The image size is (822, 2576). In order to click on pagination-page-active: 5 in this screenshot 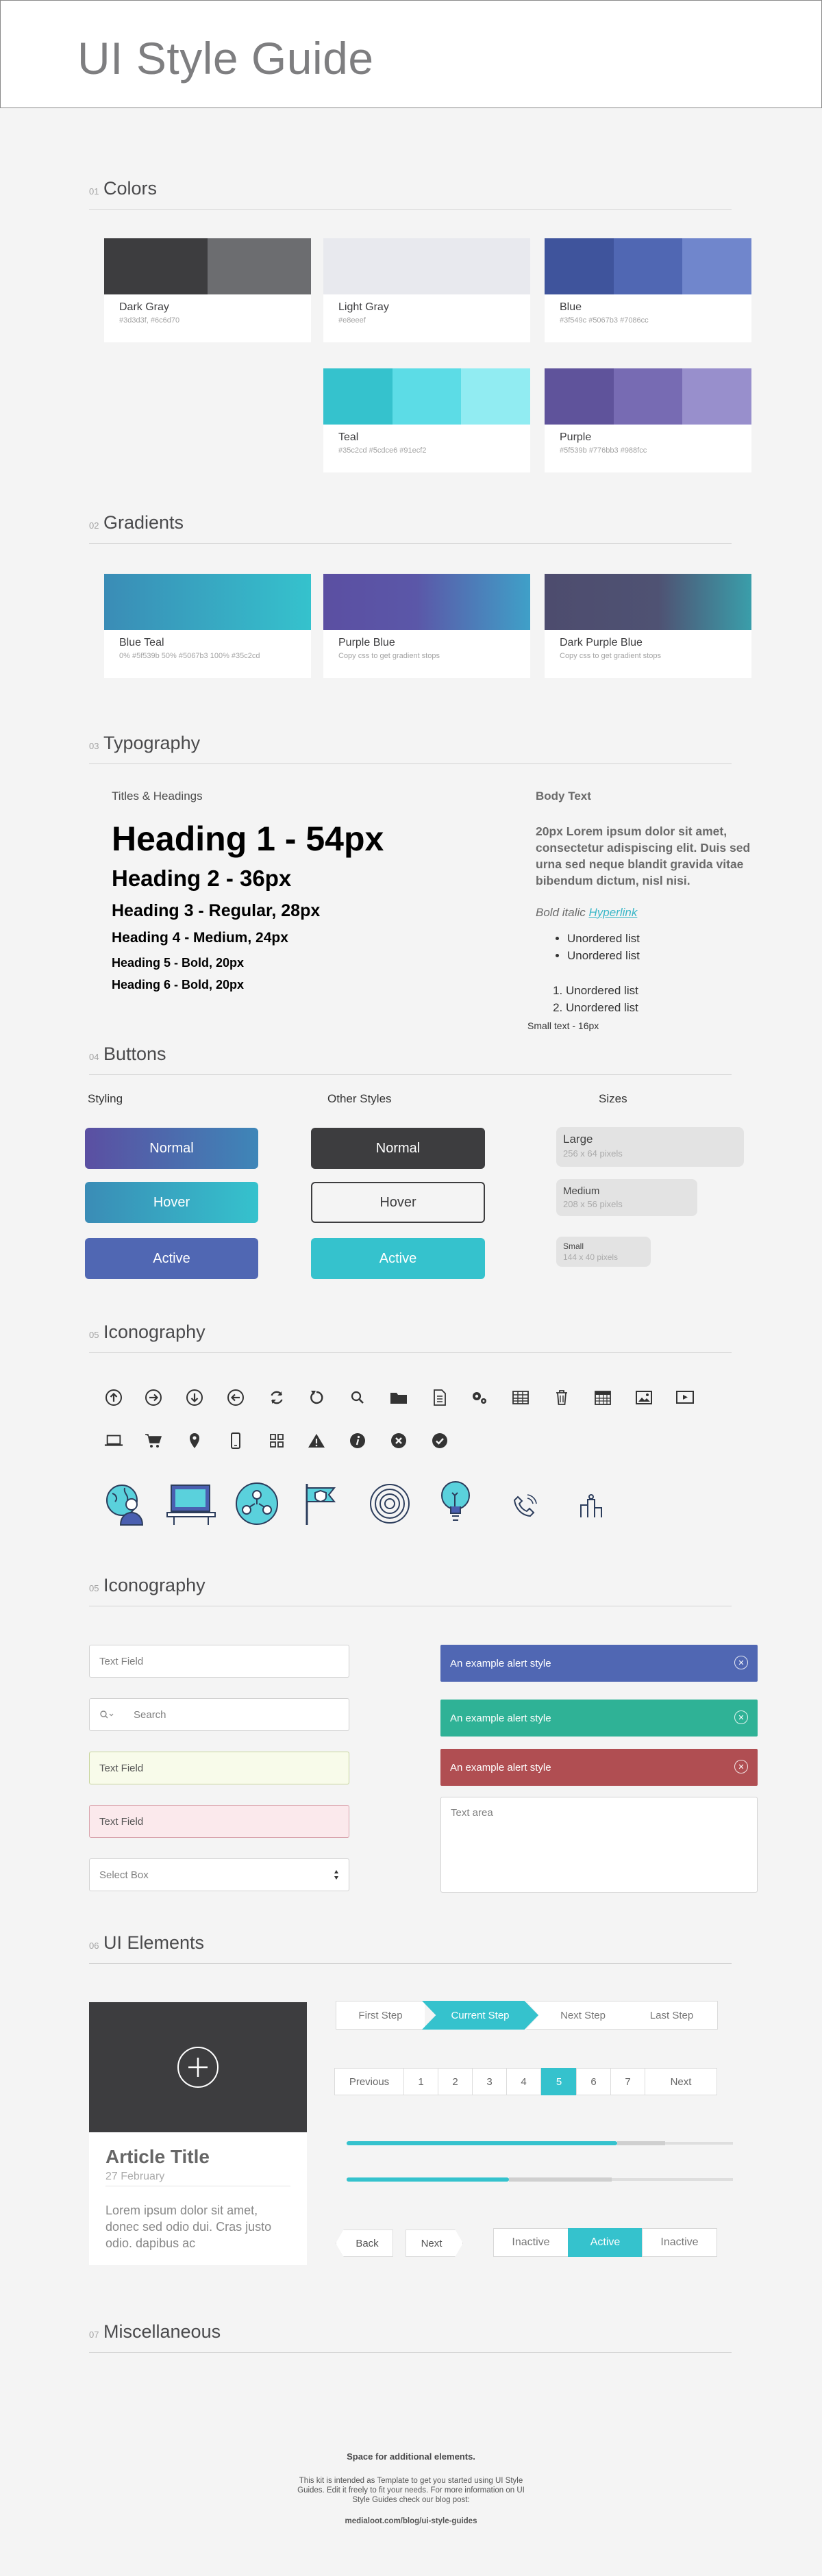, I will do `click(559, 2081)`.